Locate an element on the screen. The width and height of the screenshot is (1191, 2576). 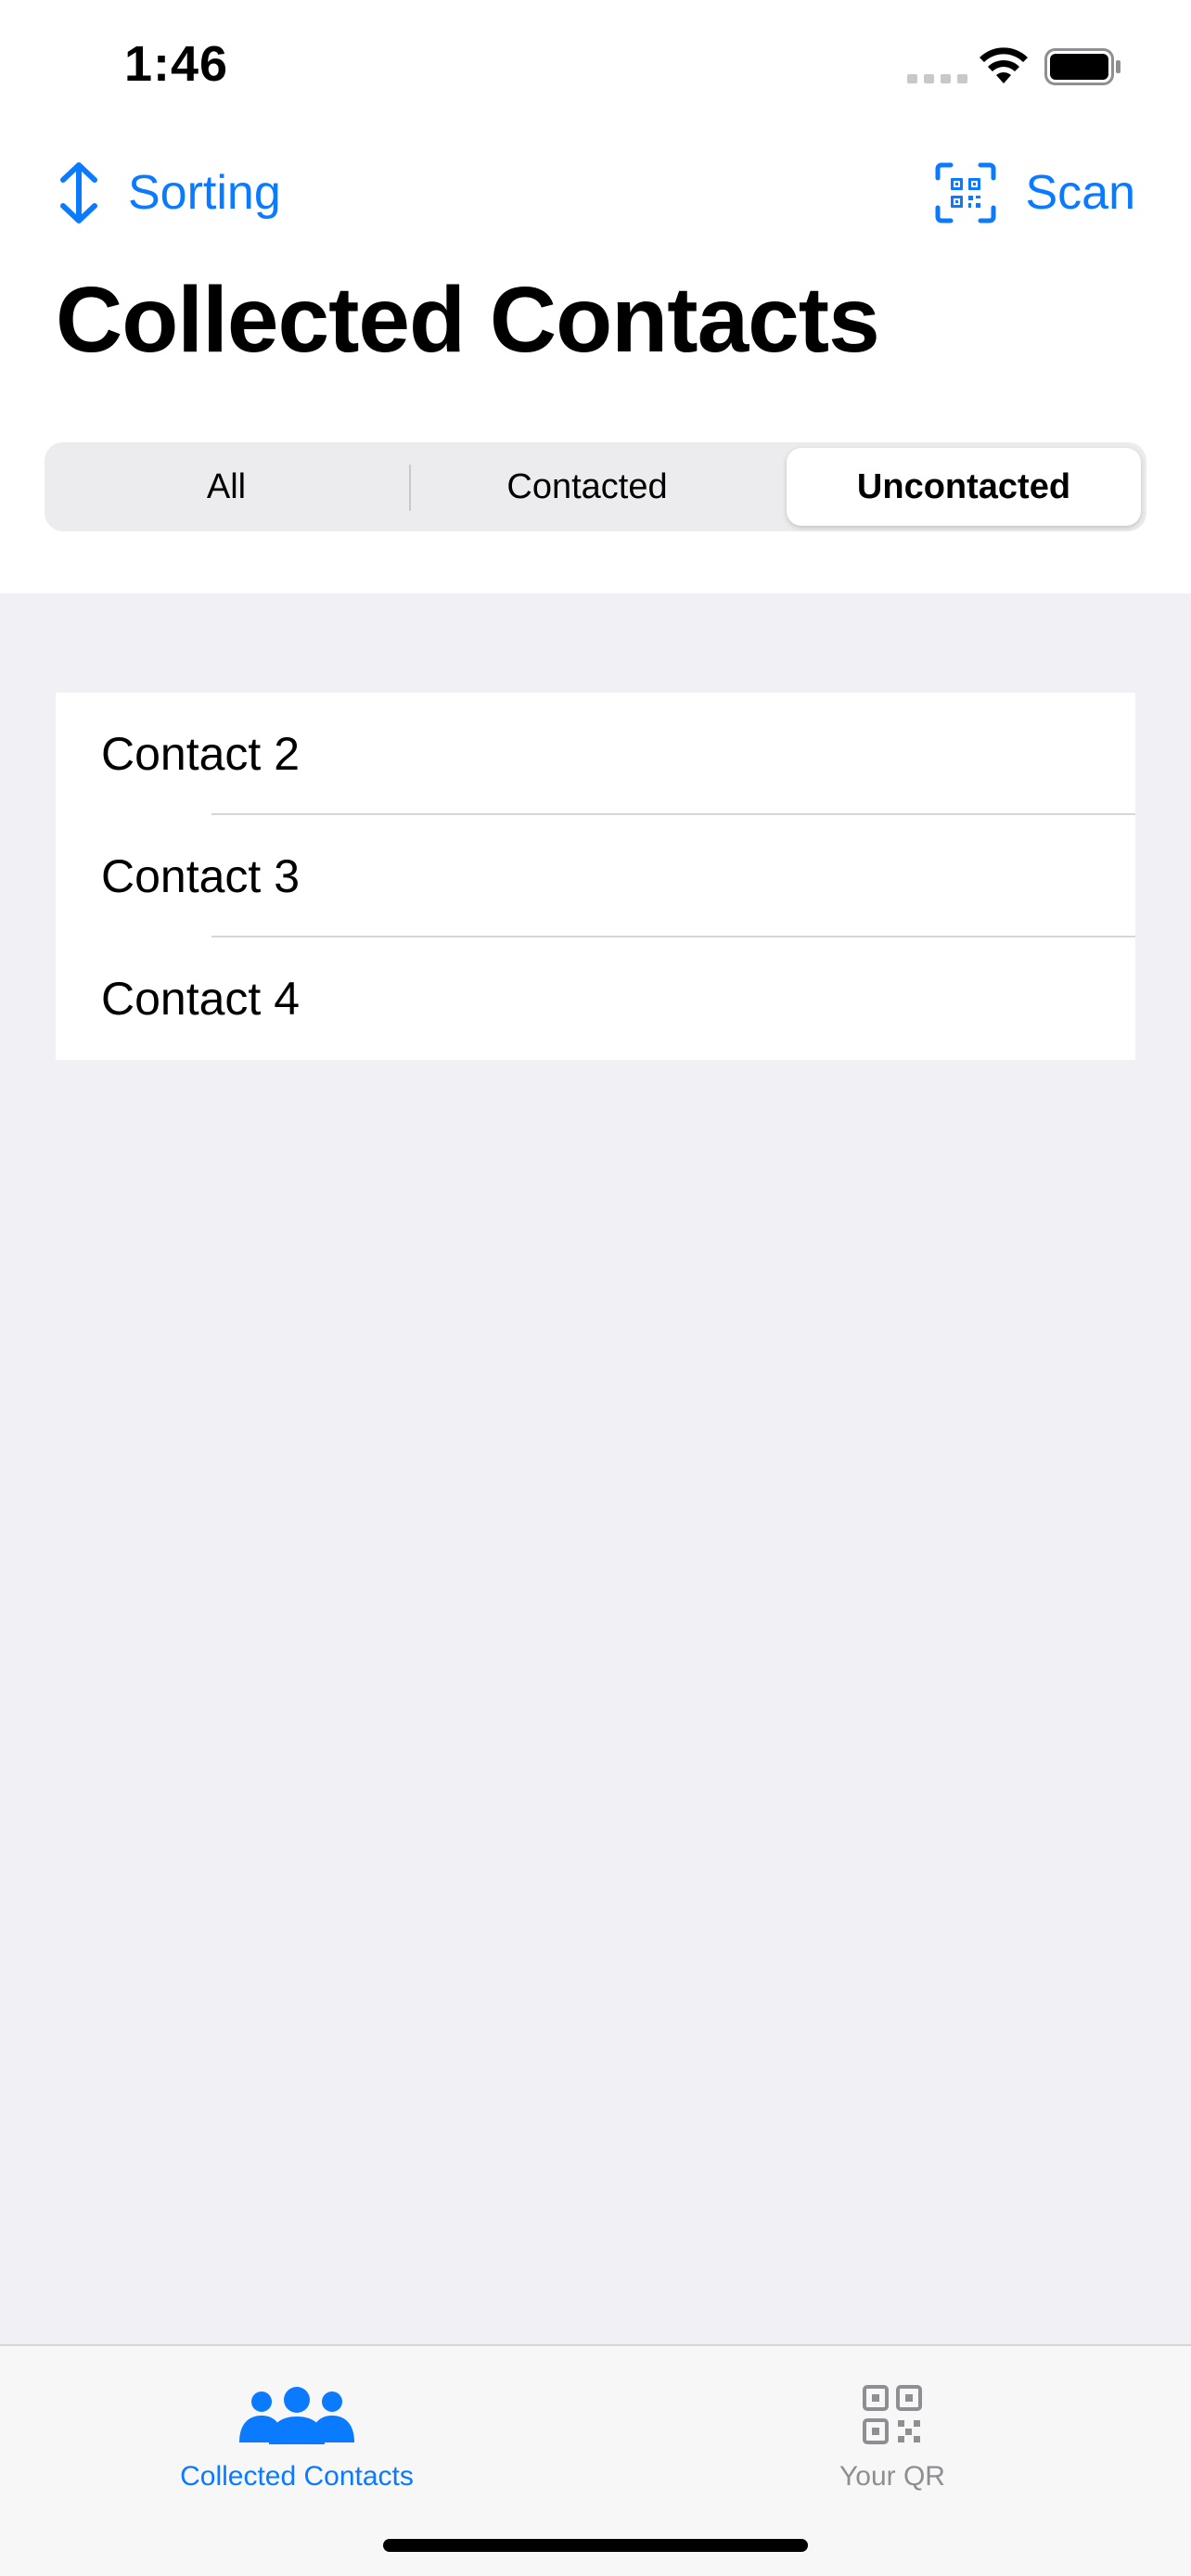
contact-name: Contact 4 is located at coordinates (201, 999).